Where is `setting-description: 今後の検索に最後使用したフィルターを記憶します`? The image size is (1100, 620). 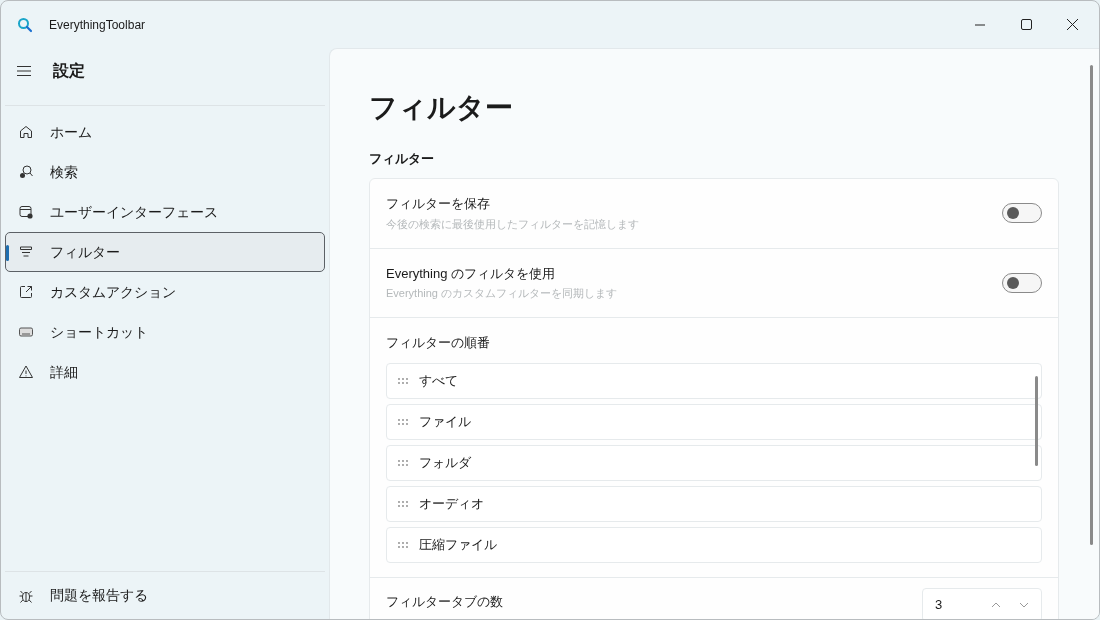 setting-description: 今後の検索に最後使用したフィルターを記憶します is located at coordinates (513, 224).